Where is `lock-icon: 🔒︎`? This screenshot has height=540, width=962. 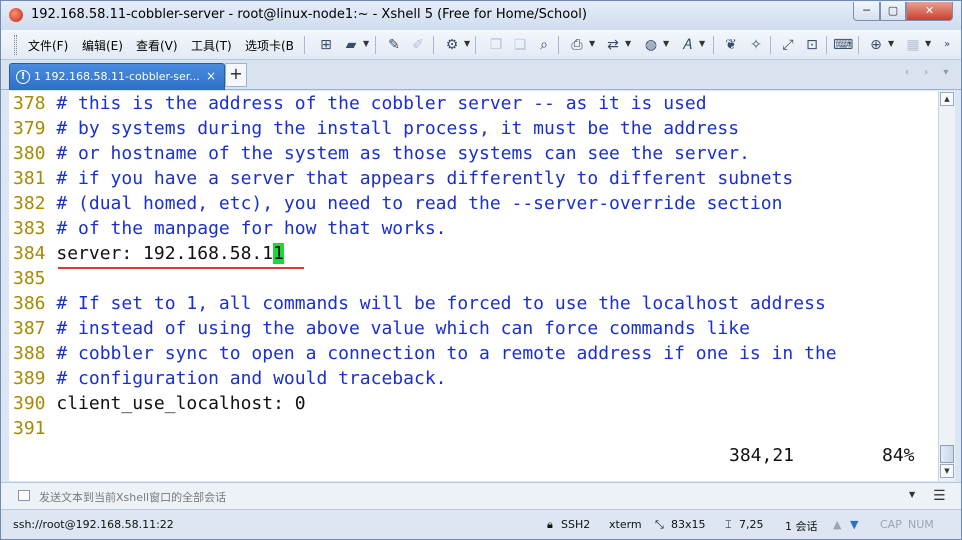
lock-icon: 🔒︎ is located at coordinates (550, 524).